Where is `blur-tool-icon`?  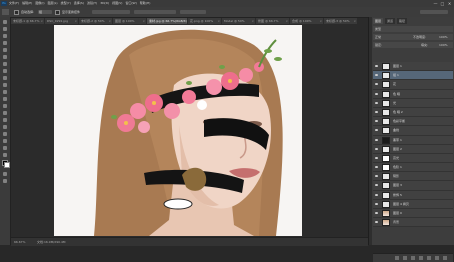 blur-tool-icon is located at coordinates (5, 106).